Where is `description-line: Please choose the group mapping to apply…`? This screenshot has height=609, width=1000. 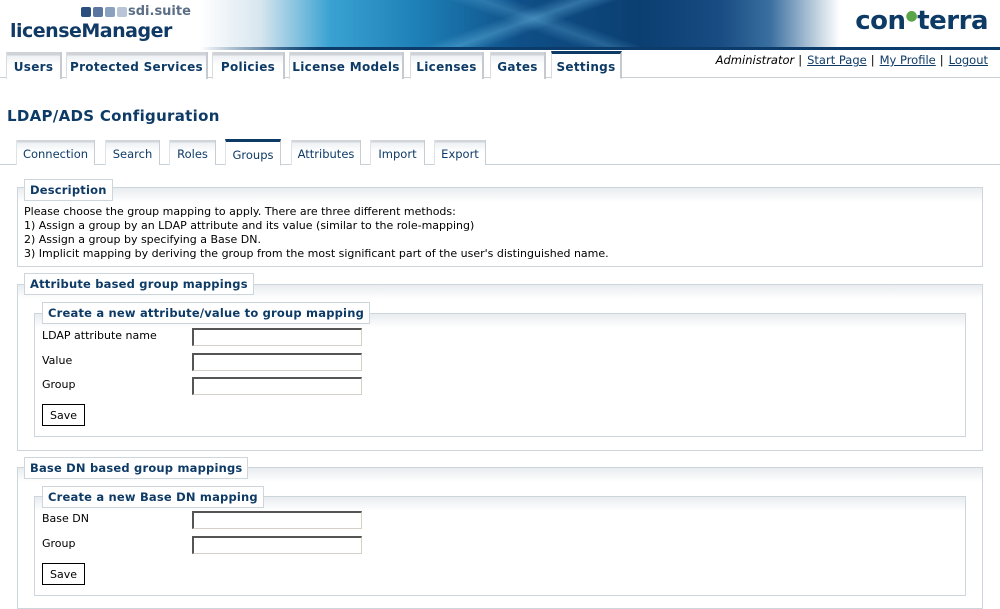
description-line: Please choose the group mapping to apply… is located at coordinates (240, 211).